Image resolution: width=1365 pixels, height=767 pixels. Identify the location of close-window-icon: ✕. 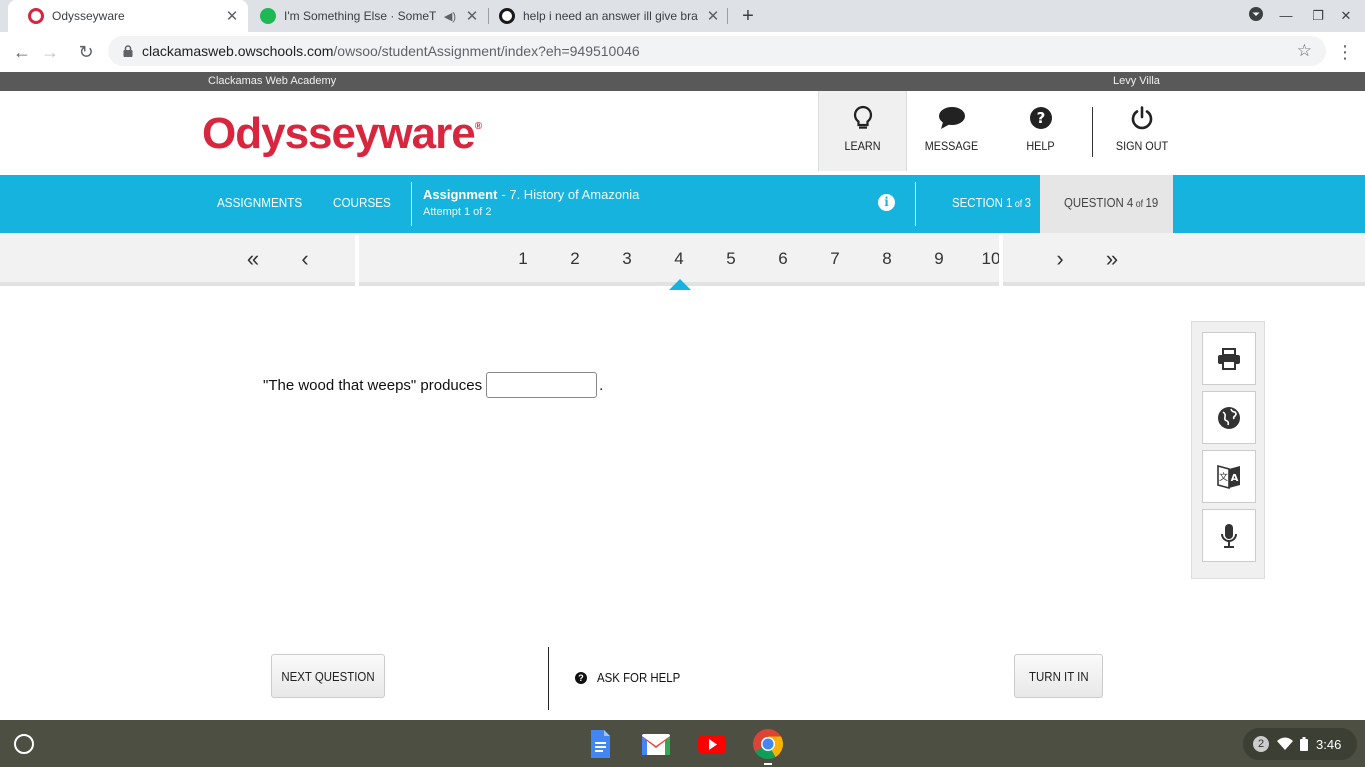
(1346, 16).